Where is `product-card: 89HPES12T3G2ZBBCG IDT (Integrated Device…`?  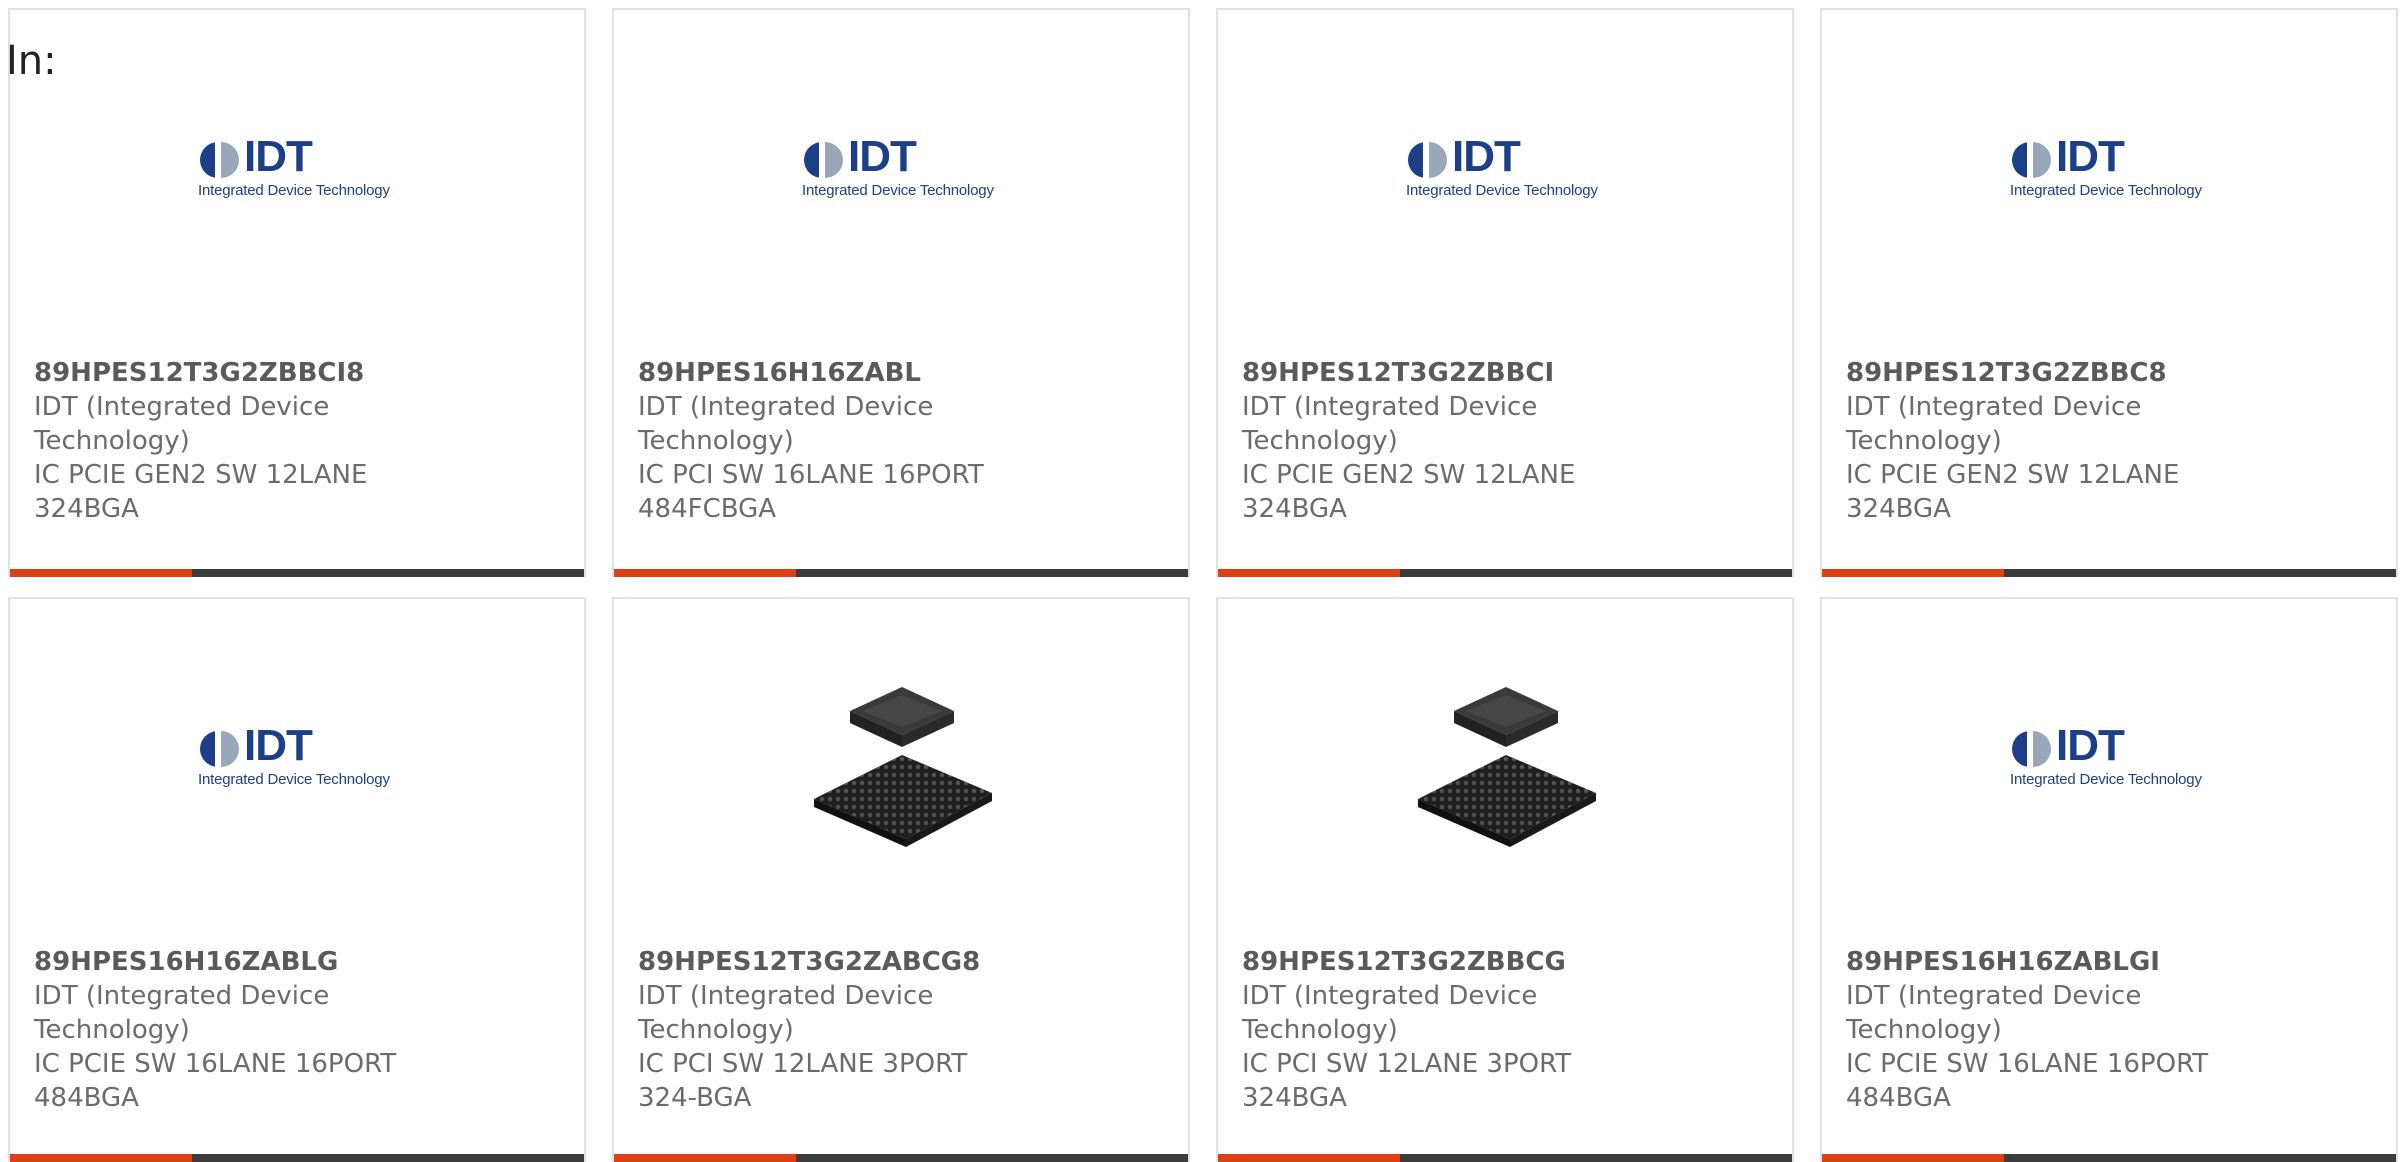 product-card: 89HPES12T3G2ZBBCG IDT (Integrated Device… is located at coordinates (1505, 879).